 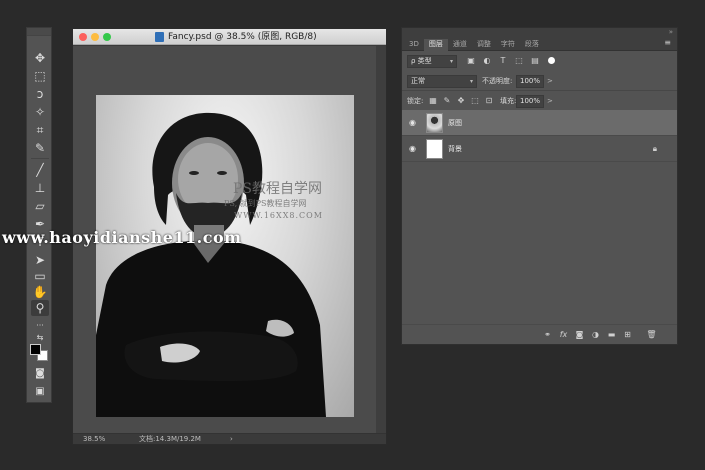 I want to click on filter-kind-value: ρ 类型, so click(x=421, y=61).